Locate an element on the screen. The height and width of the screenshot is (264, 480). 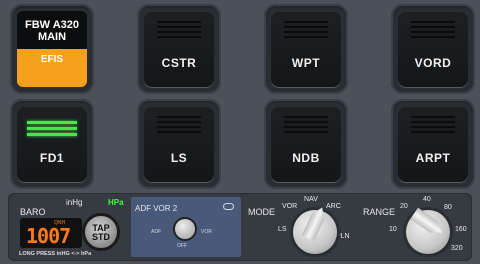
adf-label: ADF is located at coordinates (156, 232).